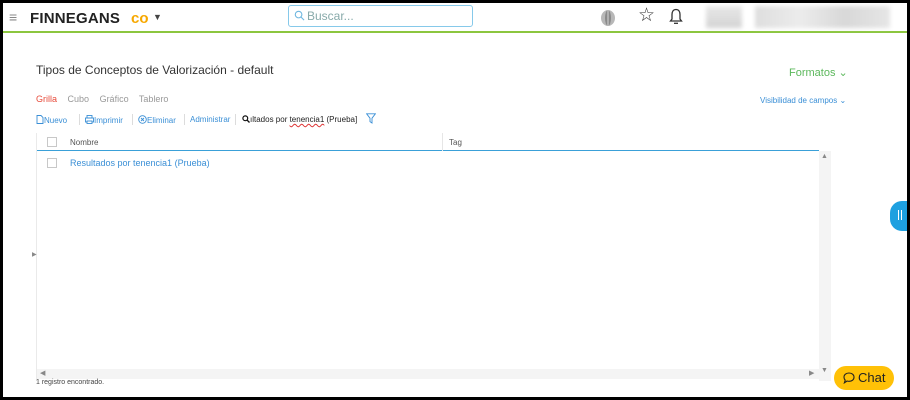 The height and width of the screenshot is (400, 910). Describe the element at coordinates (387, 16) in the screenshot. I see `search-input` at that location.